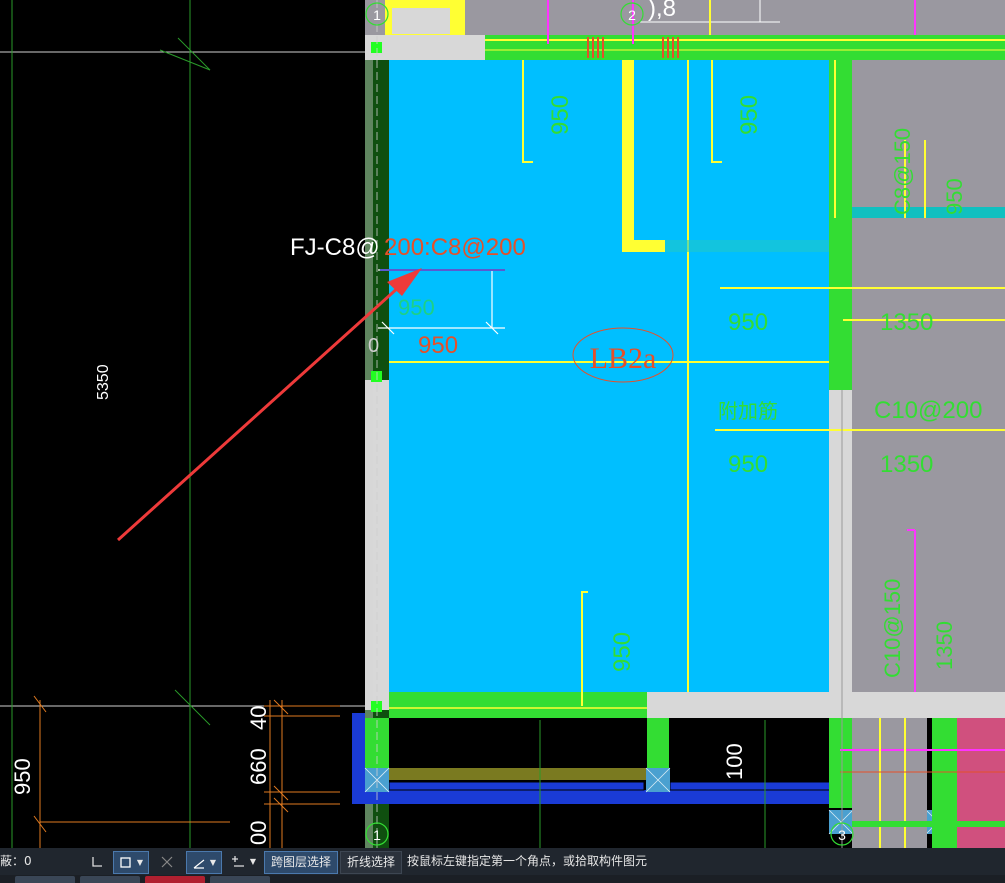 This screenshot has width=1005, height=883. What do you see at coordinates (167, 861) in the screenshot?
I see `cross-snap-icon` at bounding box center [167, 861].